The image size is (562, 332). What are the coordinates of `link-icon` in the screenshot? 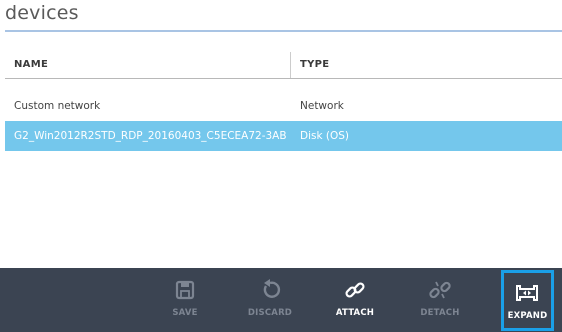 It's located at (355, 290).